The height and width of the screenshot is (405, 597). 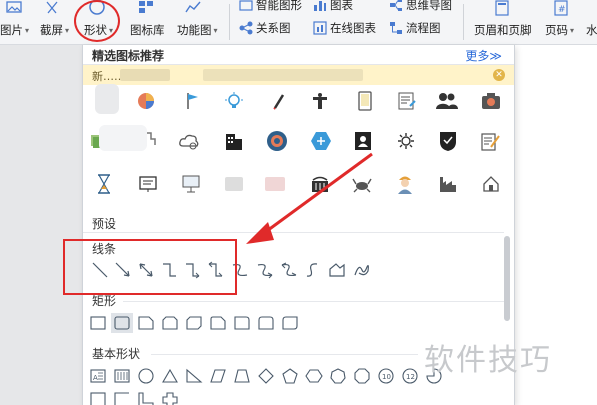 I want to click on octagon-shape, so click(x=362, y=376).